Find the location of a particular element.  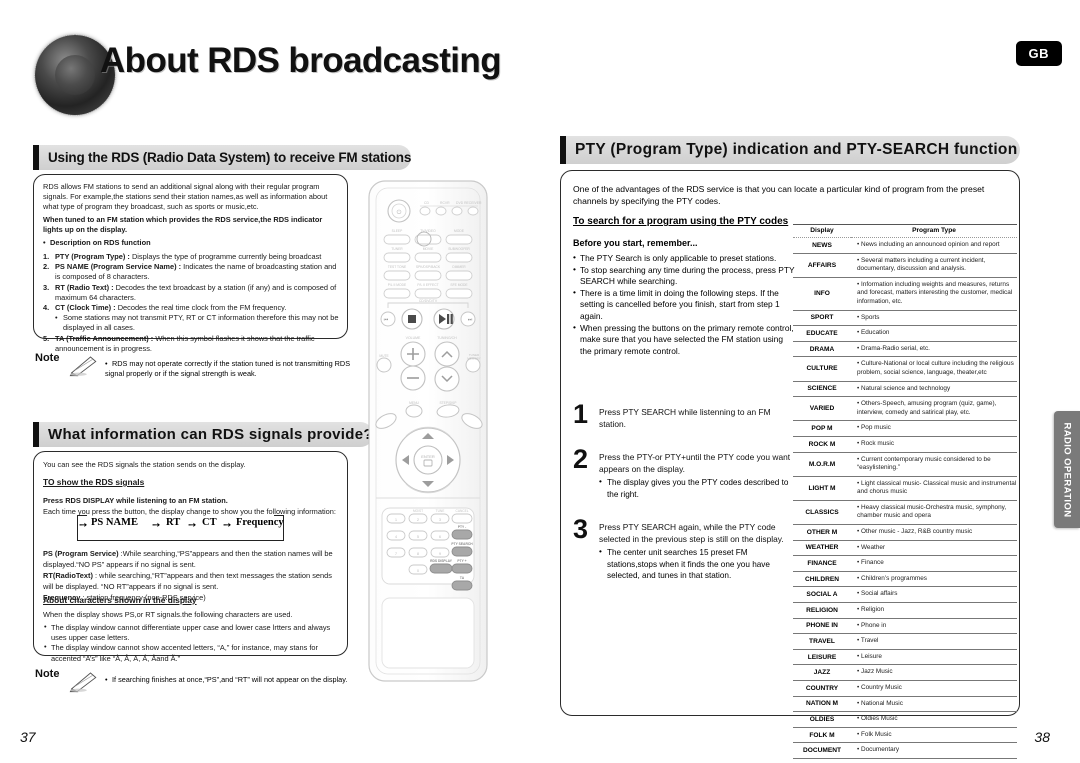

flow-label-rt: RT is located at coordinates (173, 522).